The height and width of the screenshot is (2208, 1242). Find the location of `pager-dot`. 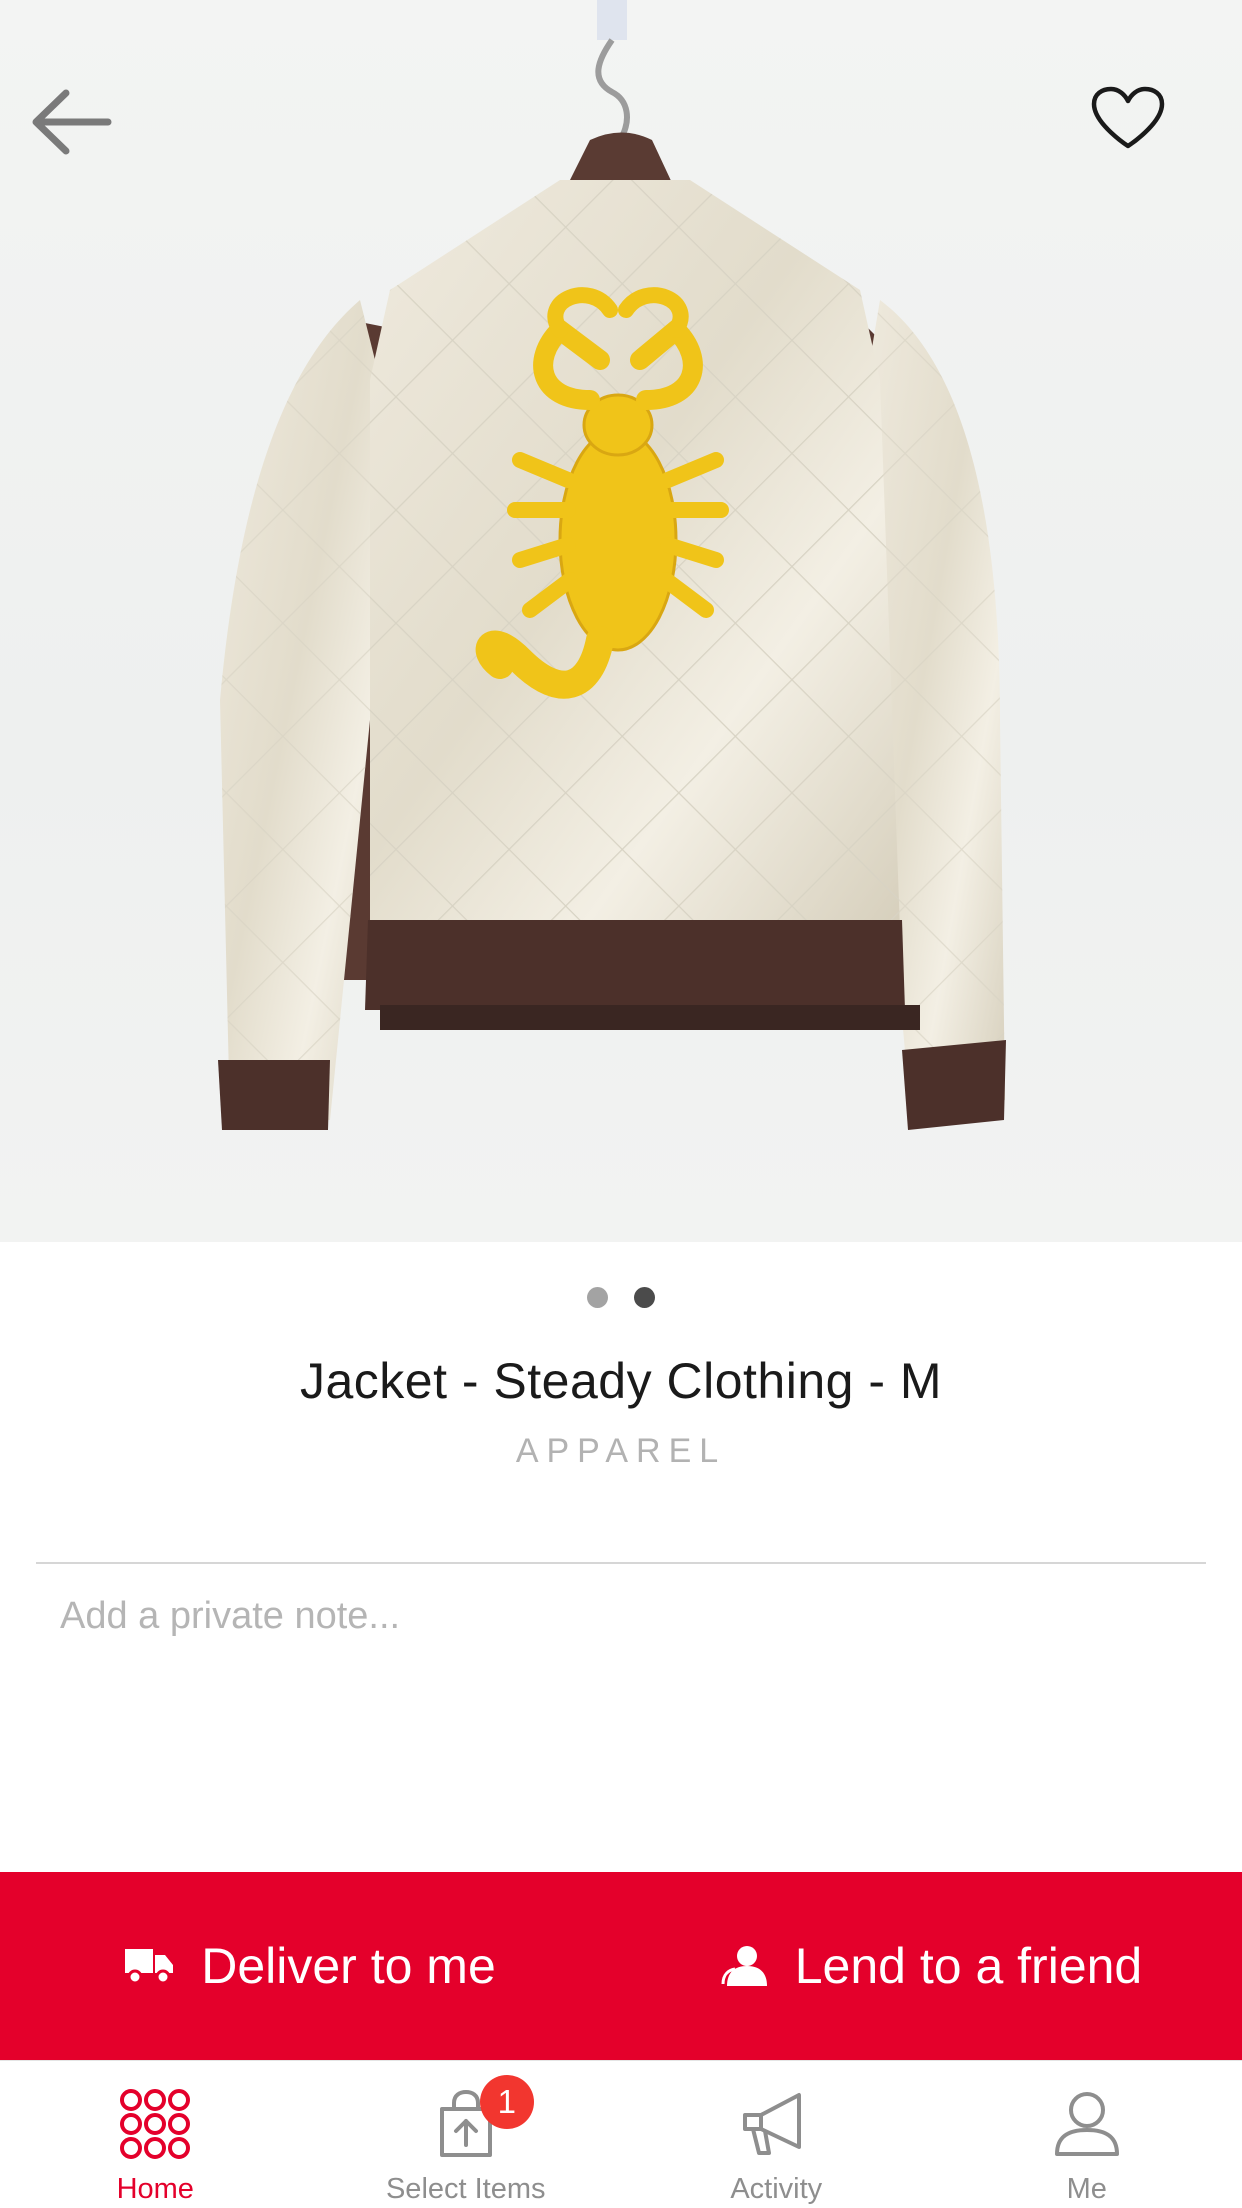

pager-dot is located at coordinates (597, 1297).